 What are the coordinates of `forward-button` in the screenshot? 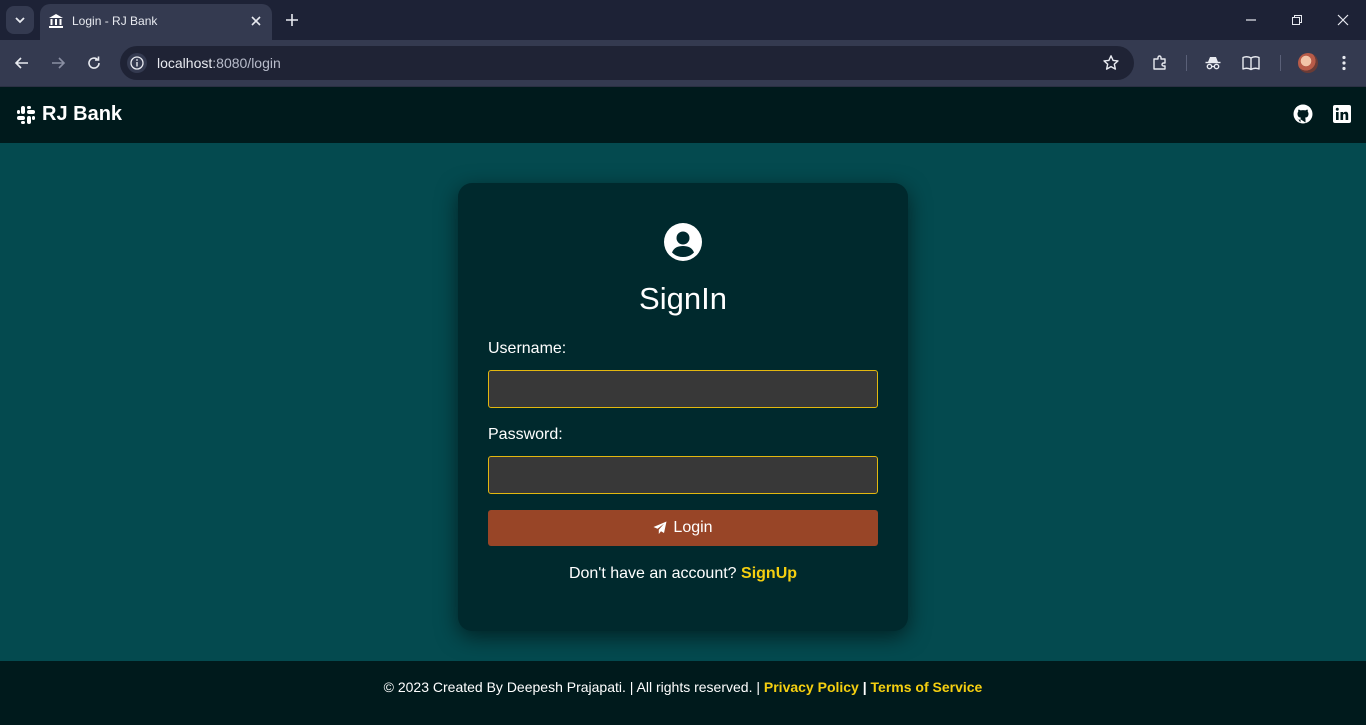 It's located at (58, 63).